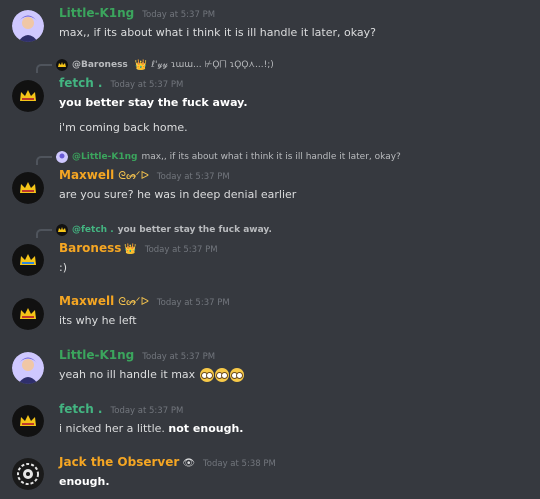 The image size is (540, 499). I want to click on username: Jack the Observer, so click(119, 462).